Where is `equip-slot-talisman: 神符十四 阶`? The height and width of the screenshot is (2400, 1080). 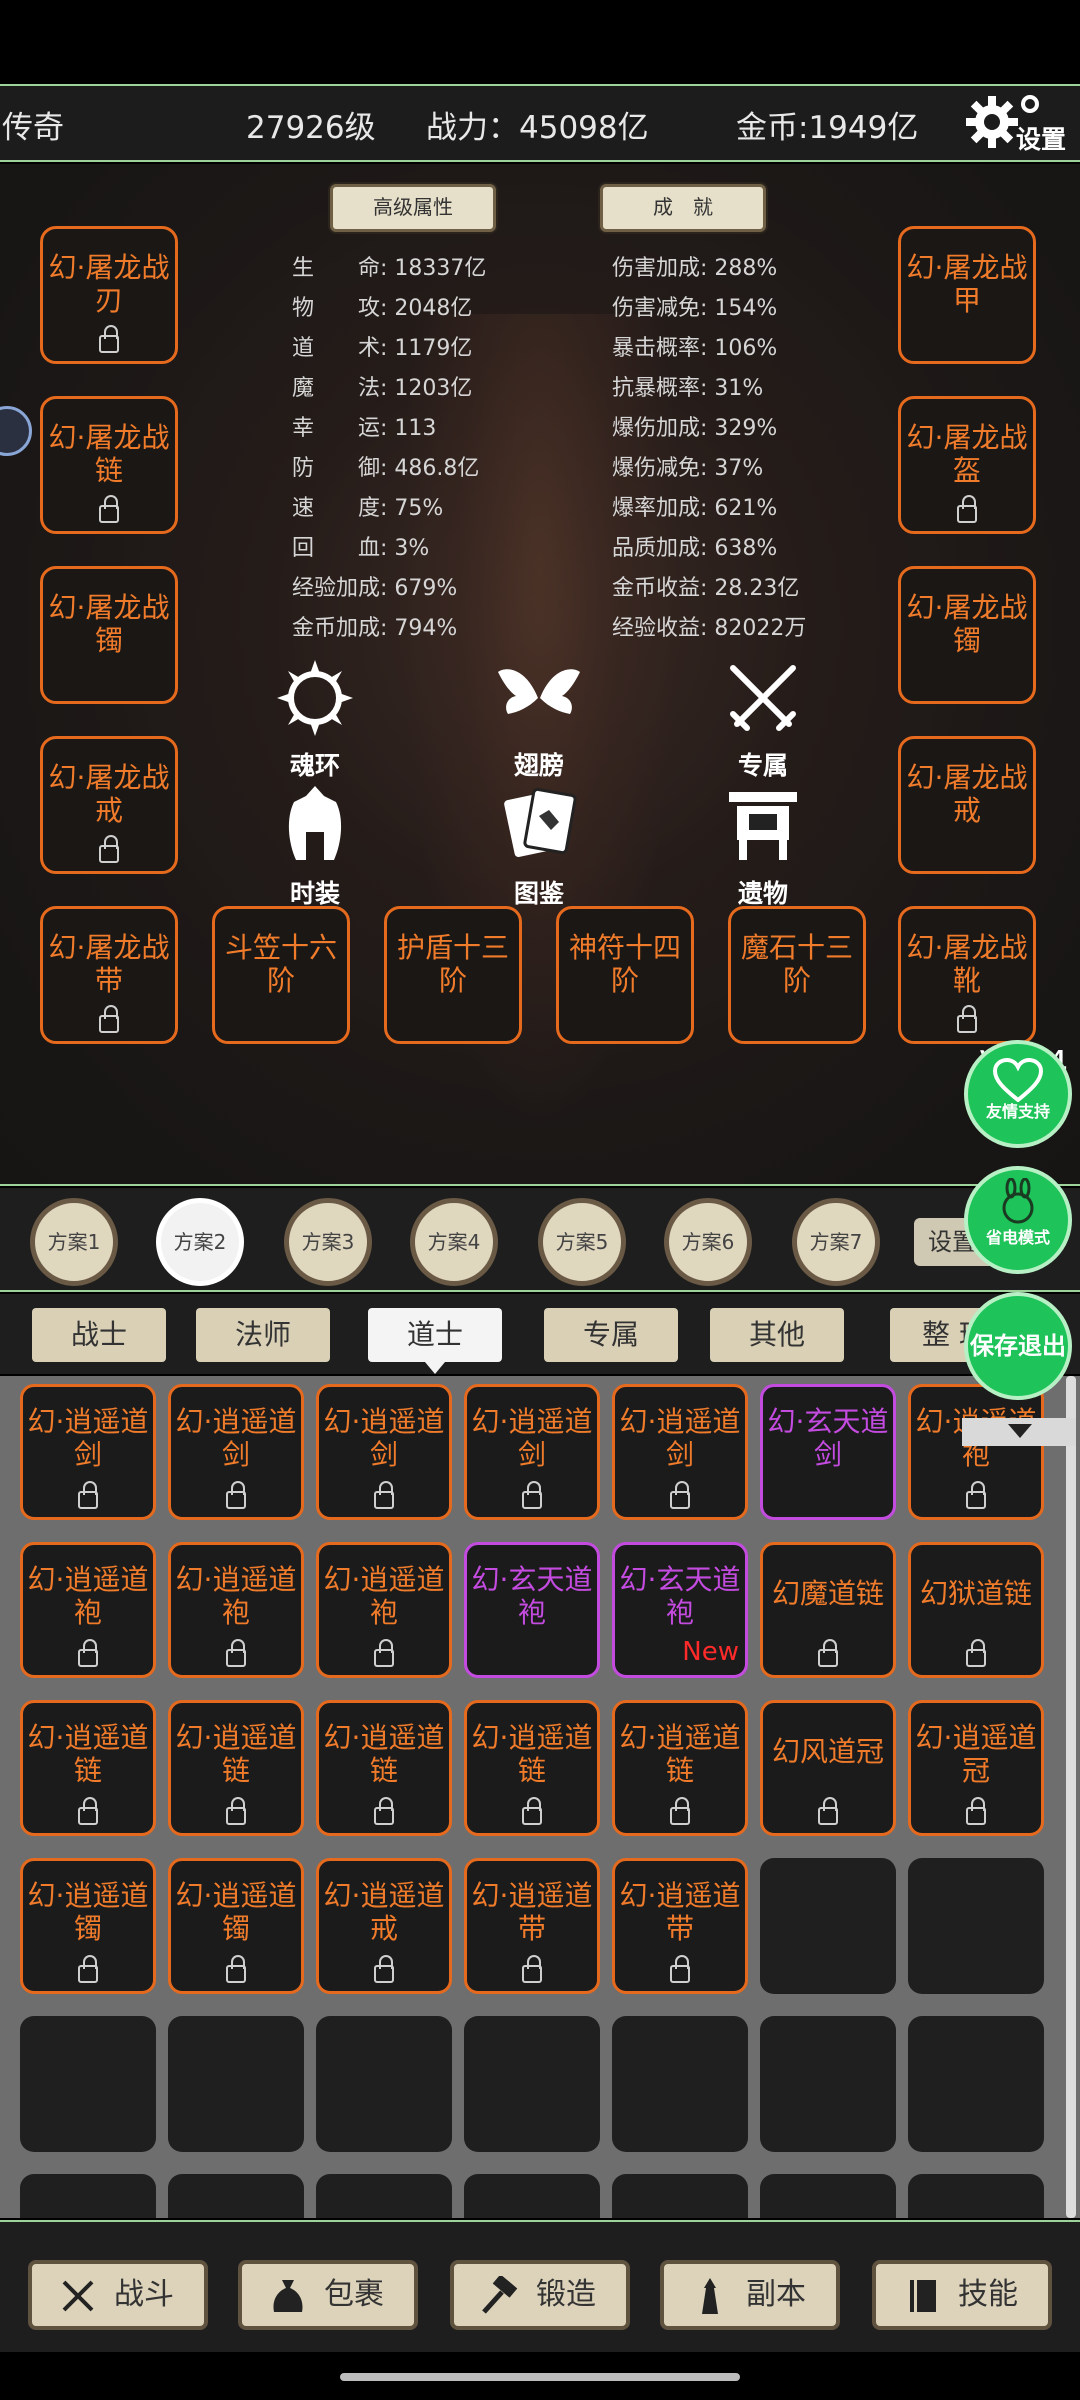
equip-slot-talisman: 神符十四 阶 is located at coordinates (625, 975).